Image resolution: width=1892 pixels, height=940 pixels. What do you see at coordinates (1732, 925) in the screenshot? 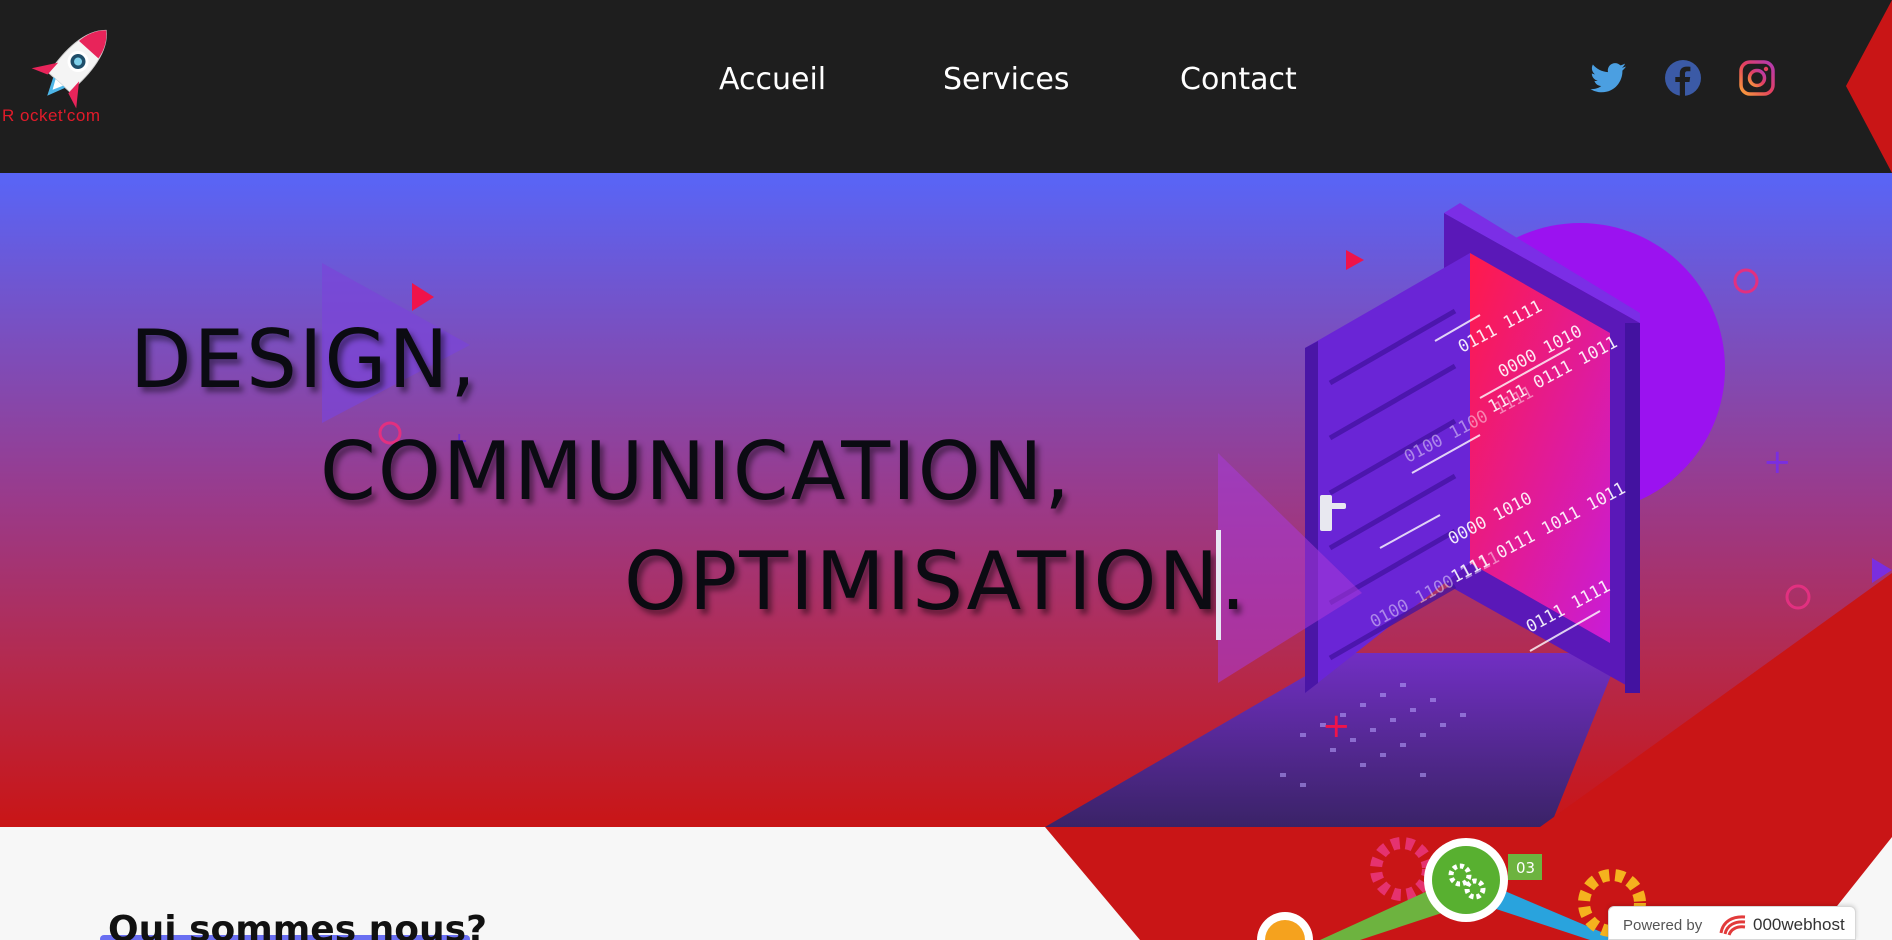
I see `webhost-logo-icon` at bounding box center [1732, 925].